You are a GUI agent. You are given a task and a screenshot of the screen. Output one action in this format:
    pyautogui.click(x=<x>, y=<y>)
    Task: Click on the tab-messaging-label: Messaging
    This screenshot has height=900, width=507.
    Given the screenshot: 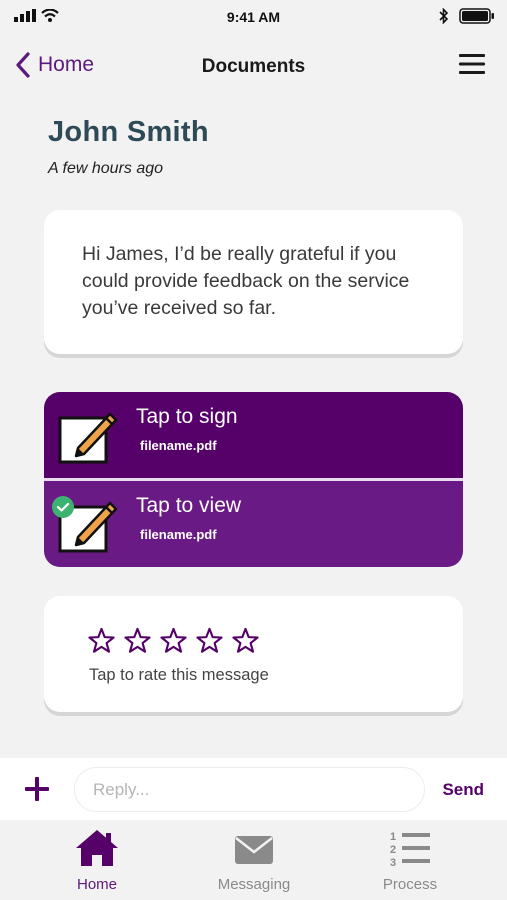 What is the action you would take?
    pyautogui.click(x=254, y=884)
    